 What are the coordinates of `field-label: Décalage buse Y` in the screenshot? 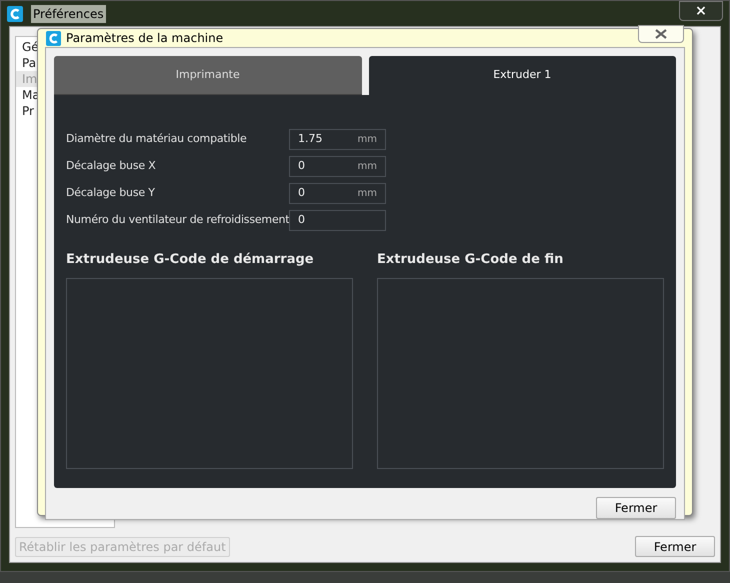 It's located at (111, 192).